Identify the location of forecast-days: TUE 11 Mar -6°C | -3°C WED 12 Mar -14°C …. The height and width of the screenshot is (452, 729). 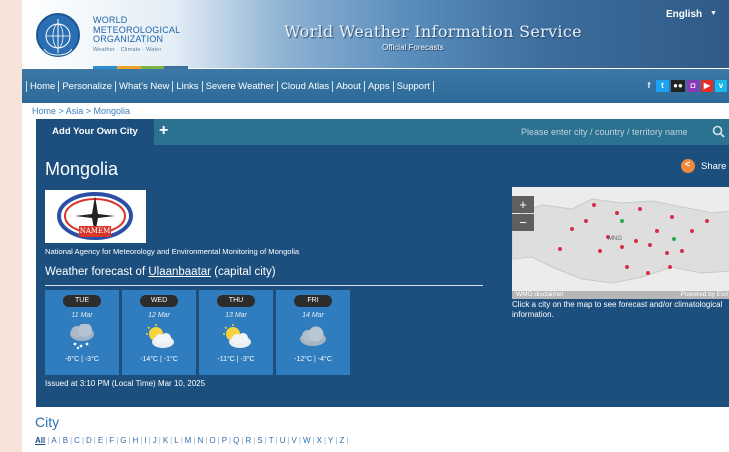
(197, 332).